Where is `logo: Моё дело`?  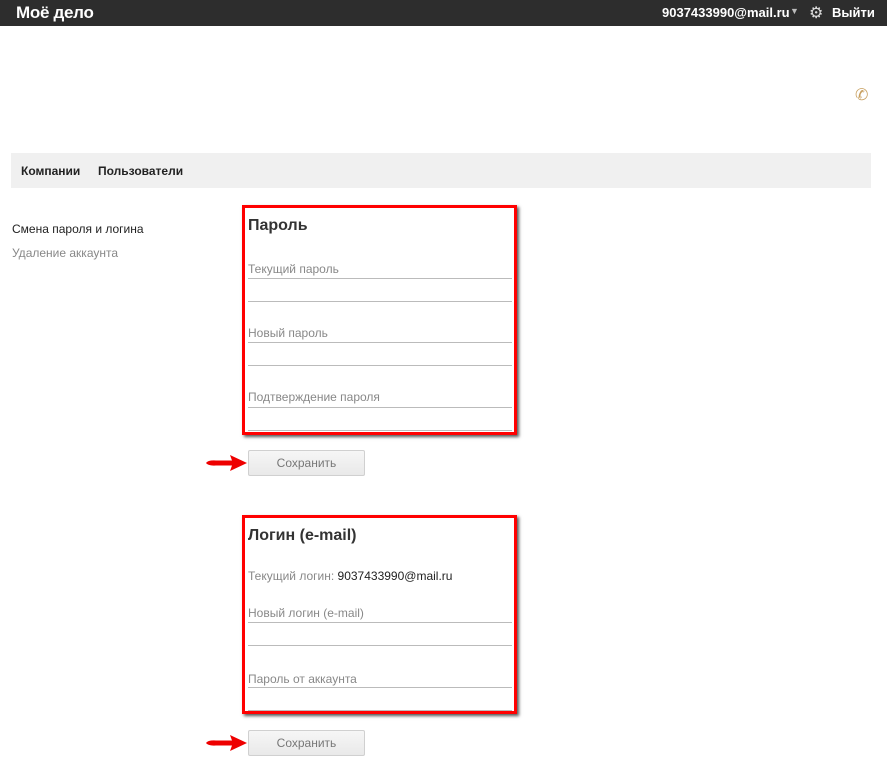
logo: Моё дело is located at coordinates (55, 13).